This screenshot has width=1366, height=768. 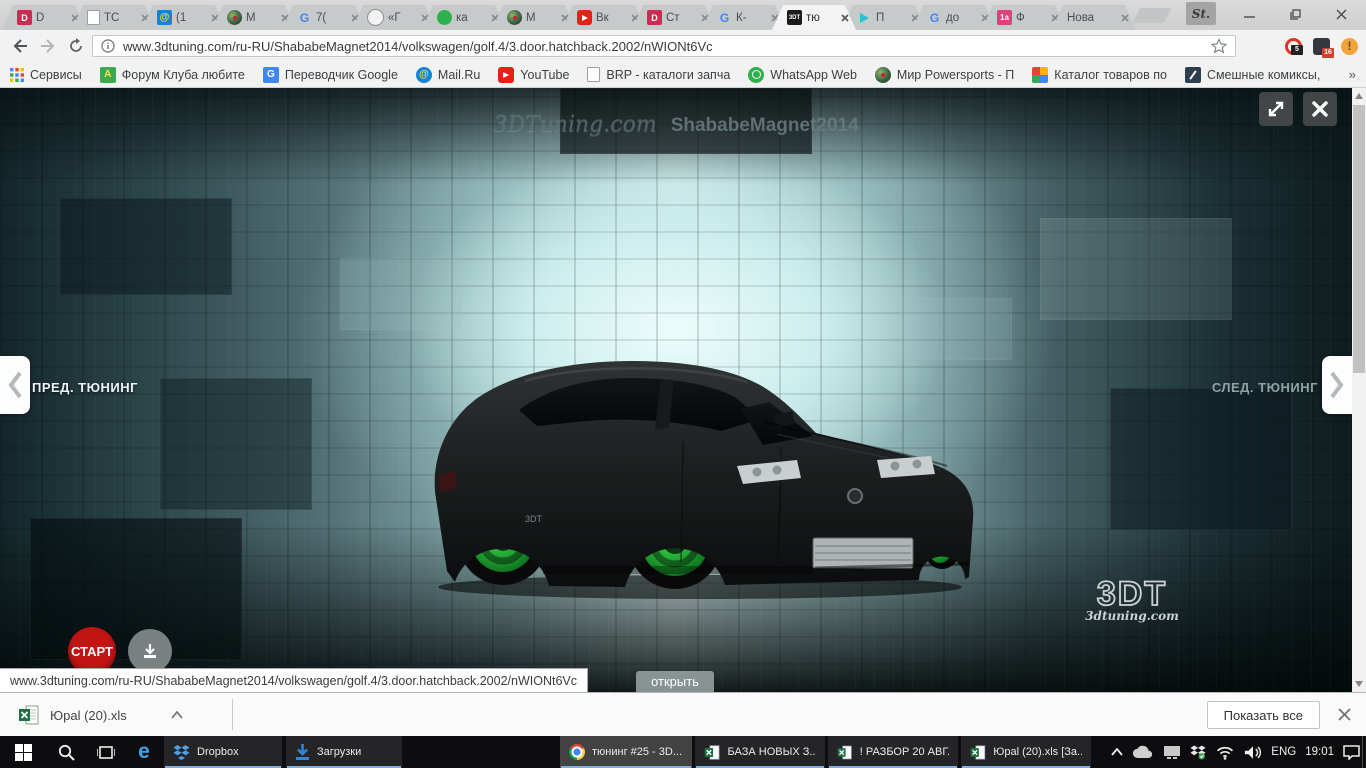 I want to click on search-icon, so click(x=66, y=752).